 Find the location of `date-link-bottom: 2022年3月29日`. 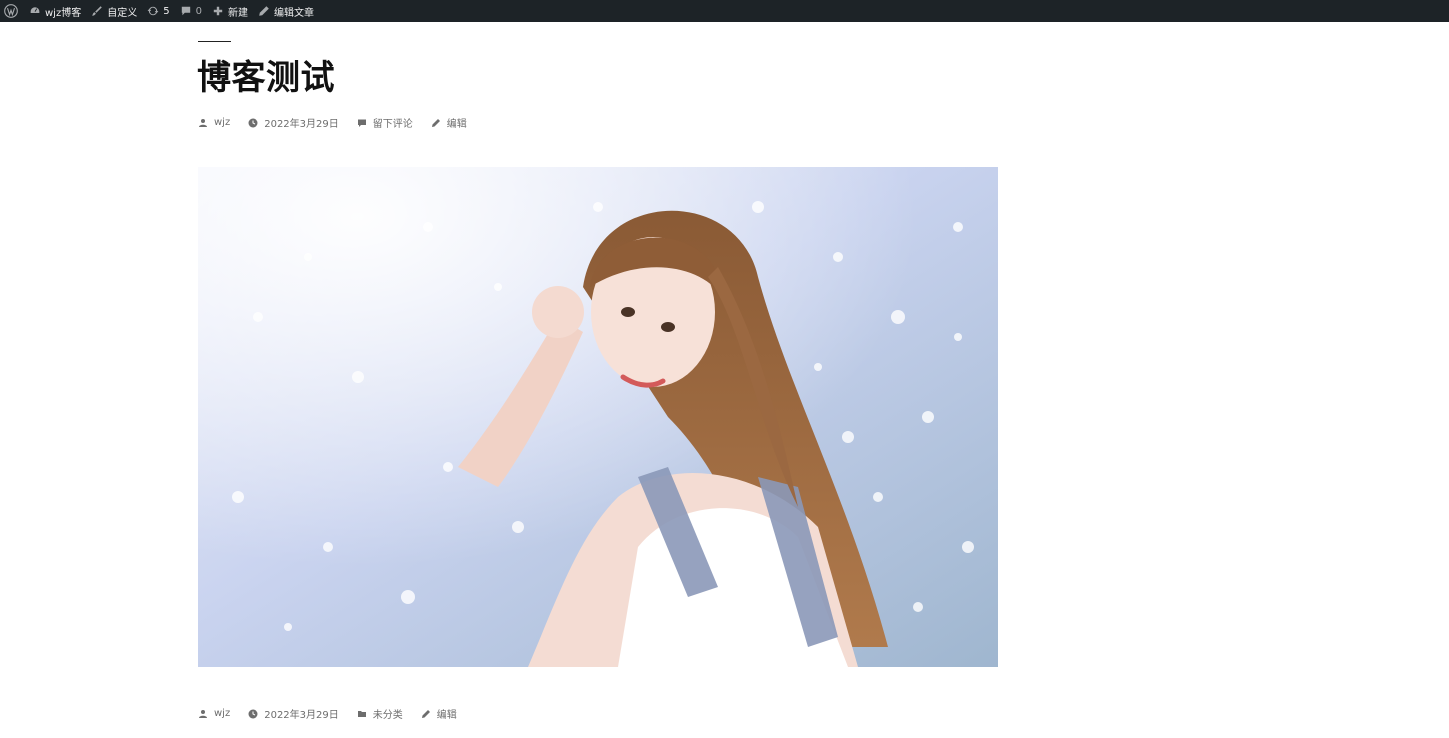

date-link-bottom: 2022年3月29日 is located at coordinates (293, 713).